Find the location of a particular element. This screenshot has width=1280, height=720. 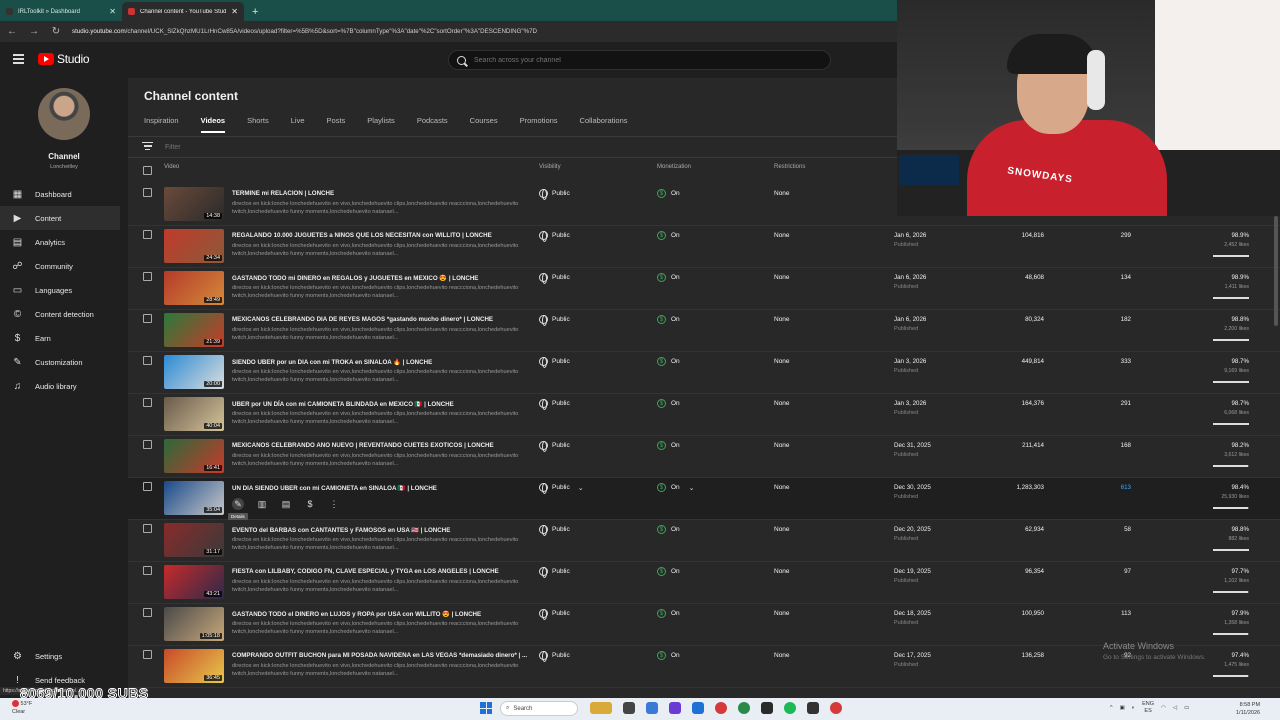

tab-videos: Videos is located at coordinates (213, 124).